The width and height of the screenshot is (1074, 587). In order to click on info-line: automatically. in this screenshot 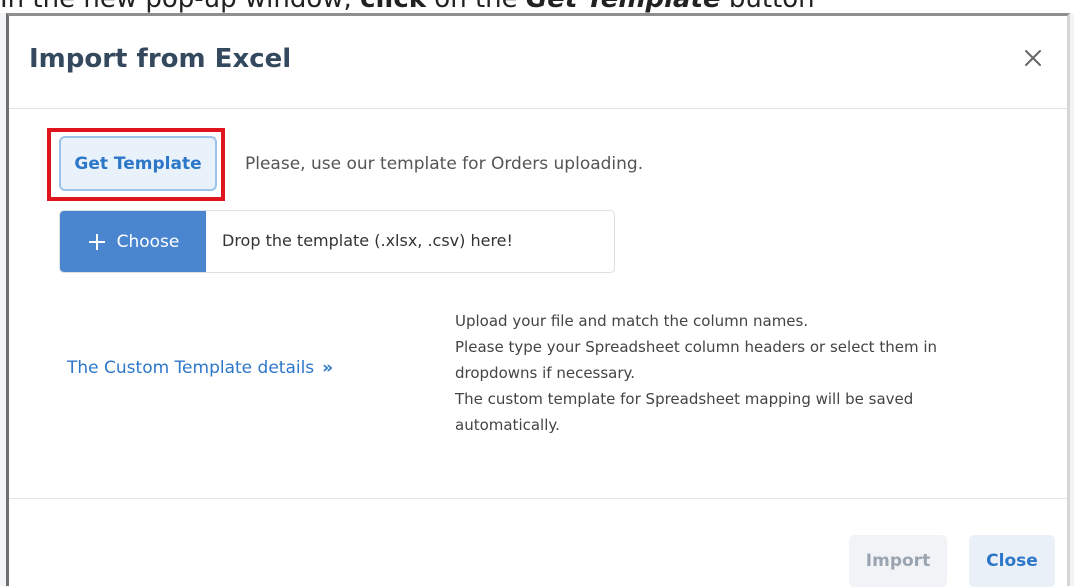, I will do `click(507, 425)`.